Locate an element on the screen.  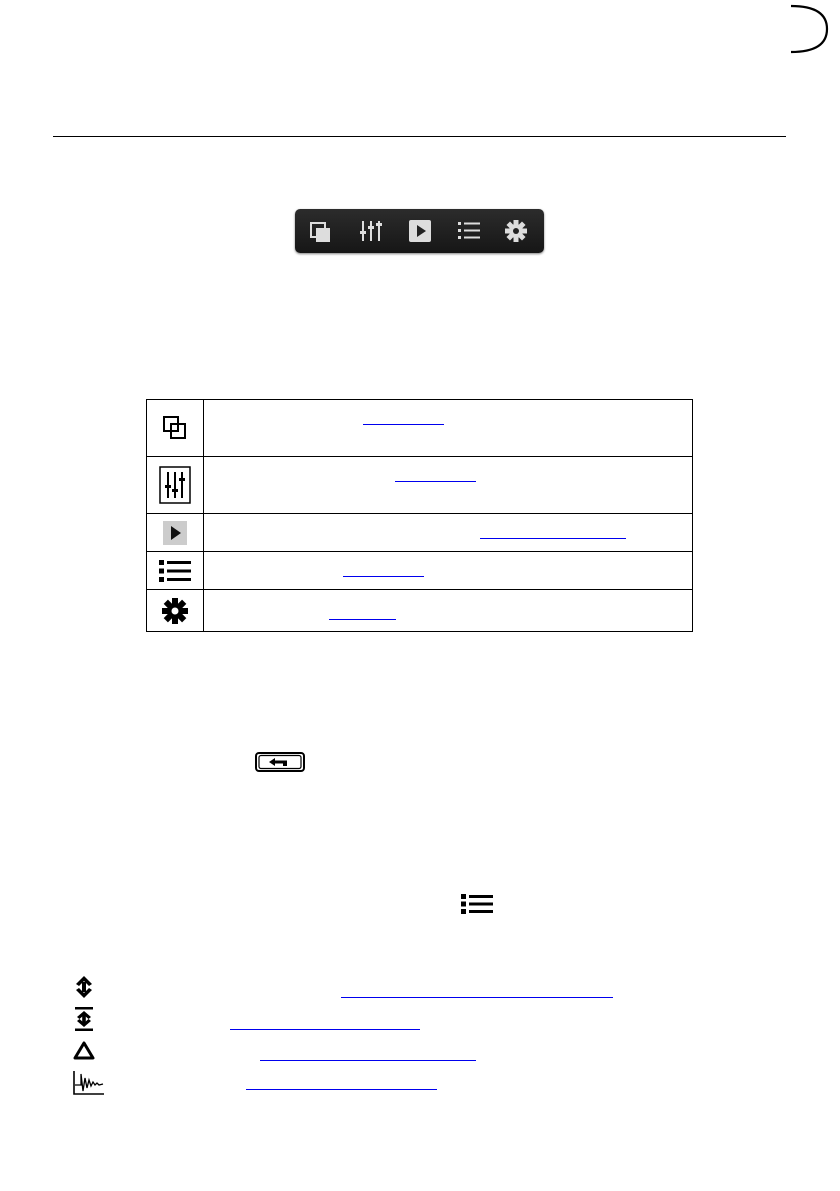
icon-table is located at coordinates (419, 515).